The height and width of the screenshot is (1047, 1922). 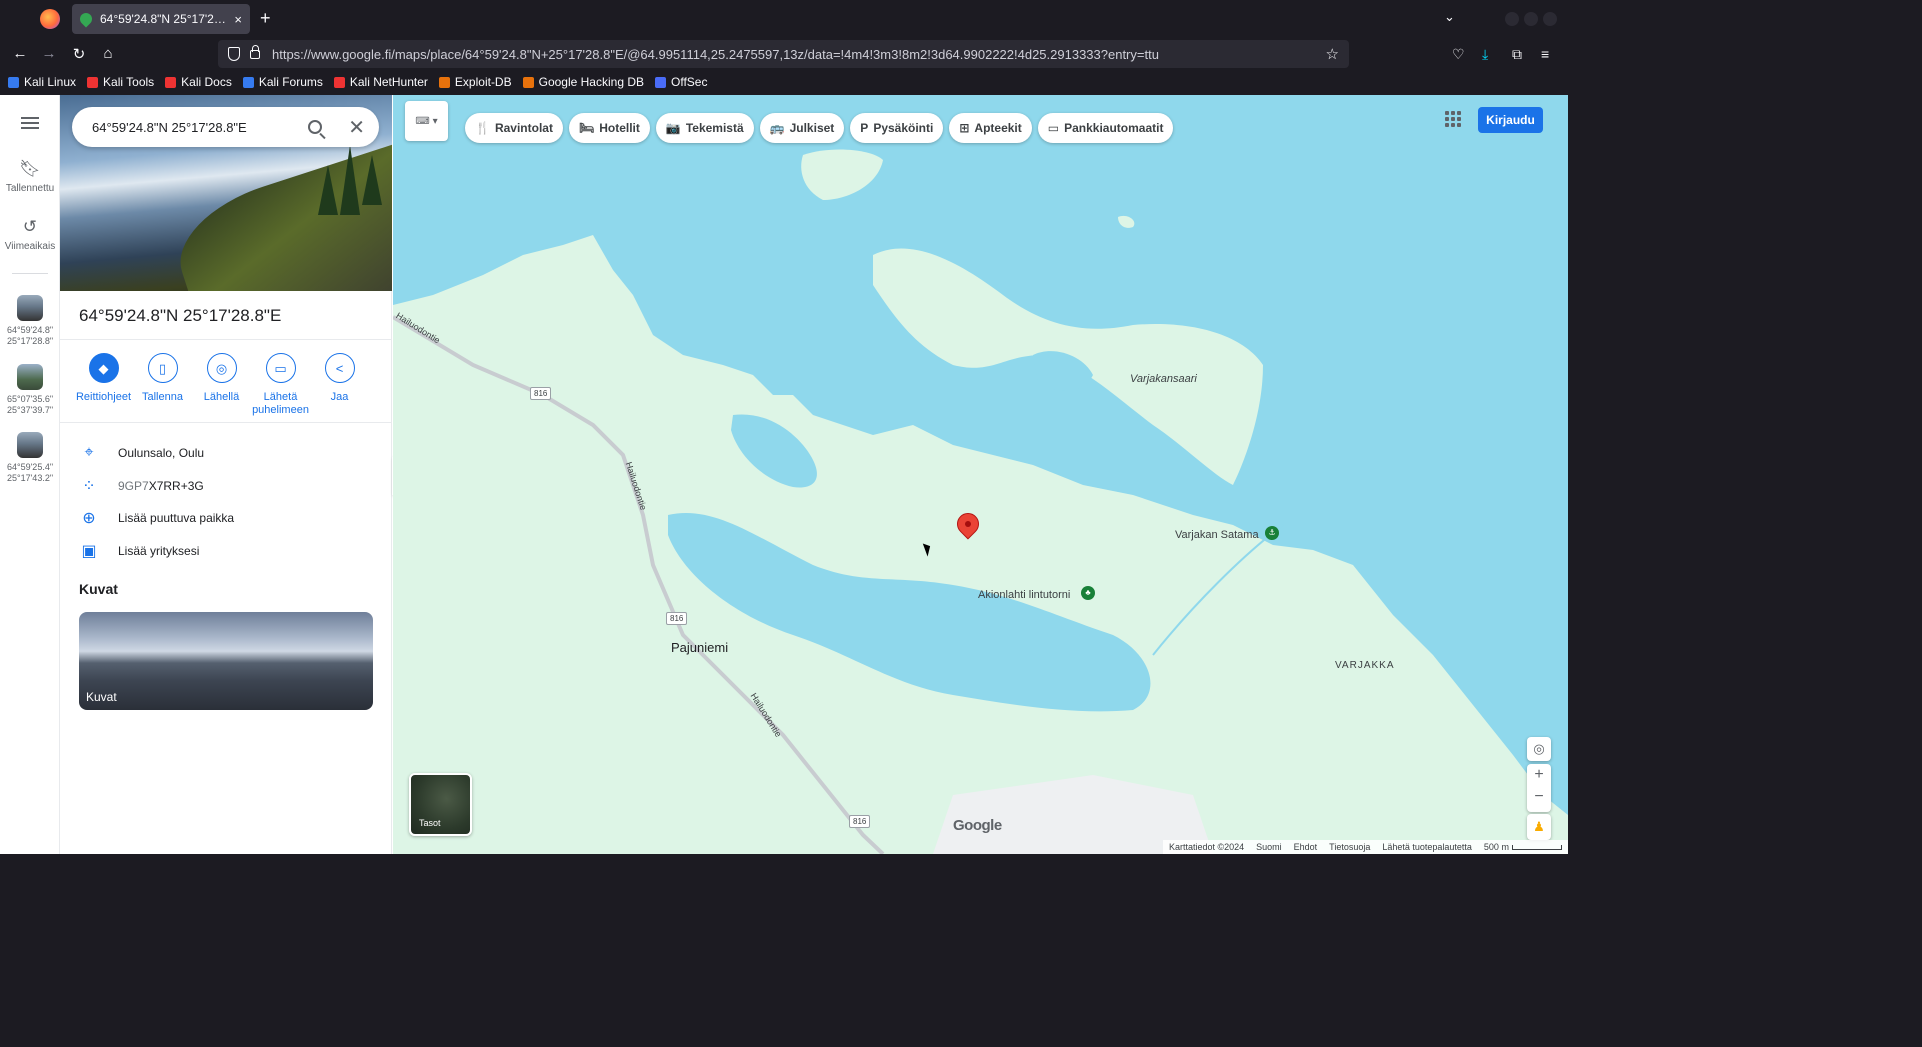 What do you see at coordinates (583, 82) in the screenshot?
I see `bookmark-item: Google Hacking DB` at bounding box center [583, 82].